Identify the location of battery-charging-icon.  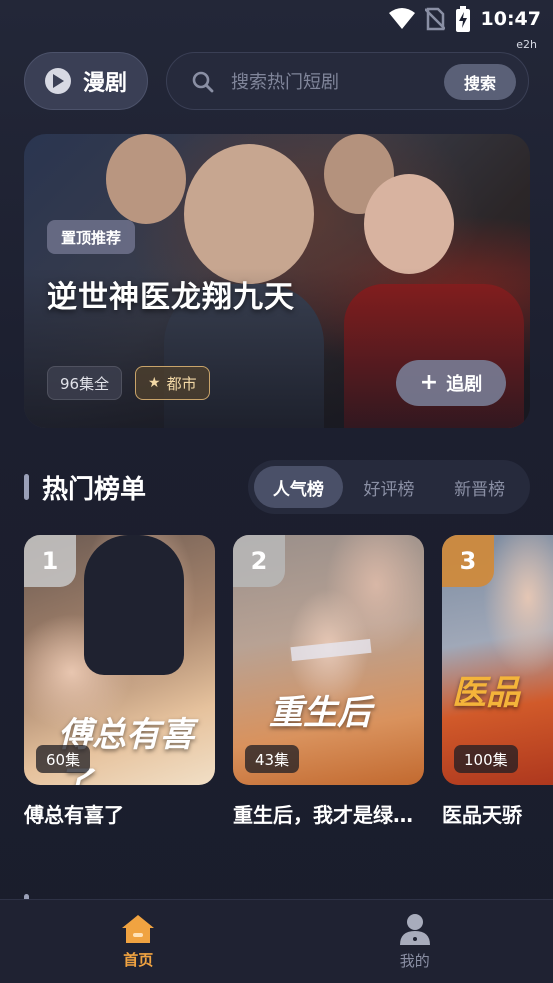
(462, 19).